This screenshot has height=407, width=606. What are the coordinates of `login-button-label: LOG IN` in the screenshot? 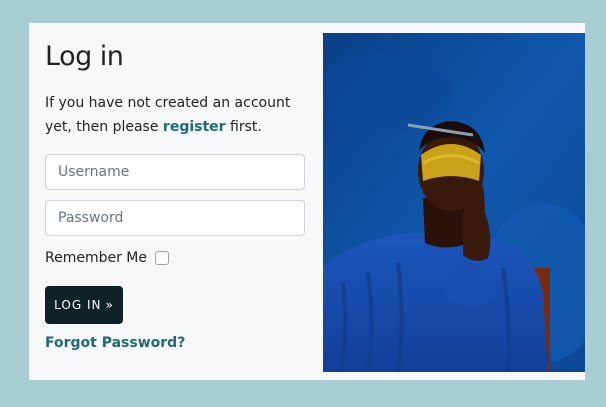 It's located at (78, 305).